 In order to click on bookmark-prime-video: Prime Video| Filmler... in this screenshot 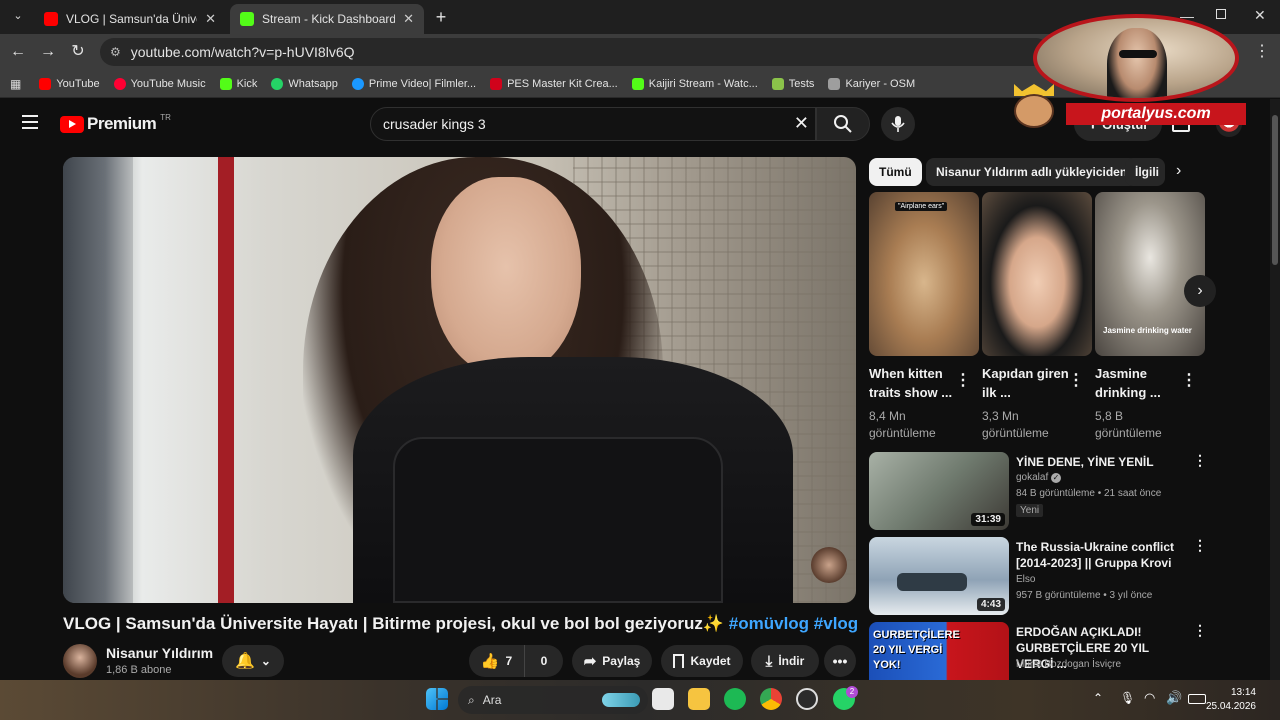, I will do `click(413, 83)`.